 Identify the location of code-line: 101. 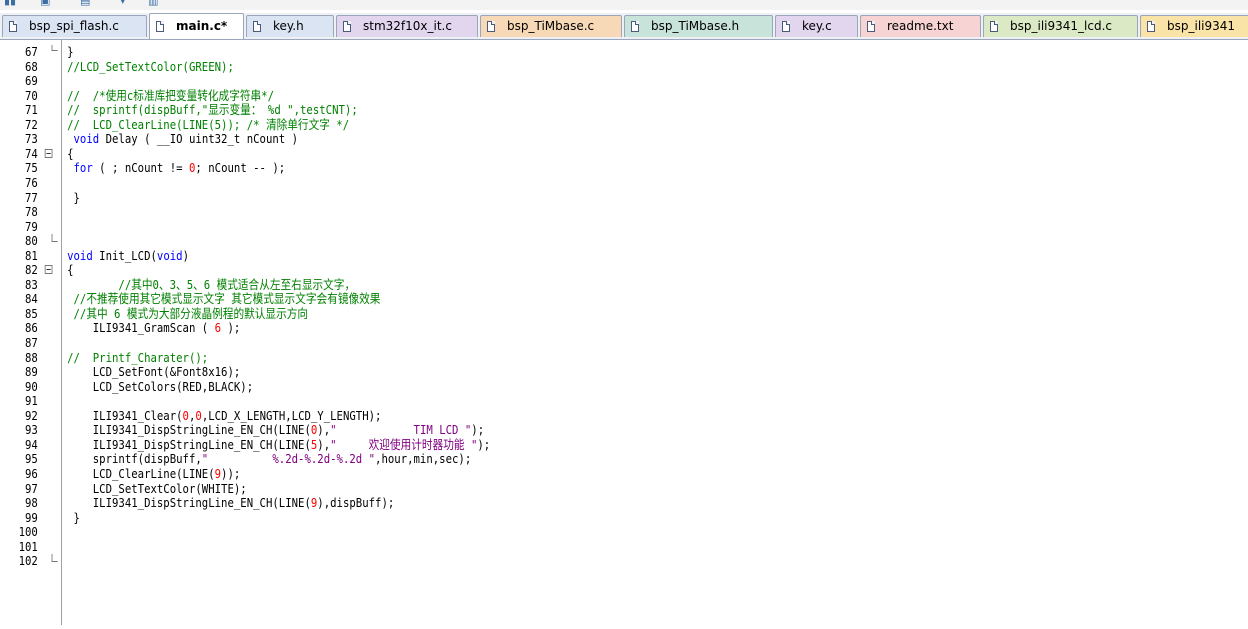
(536, 546).